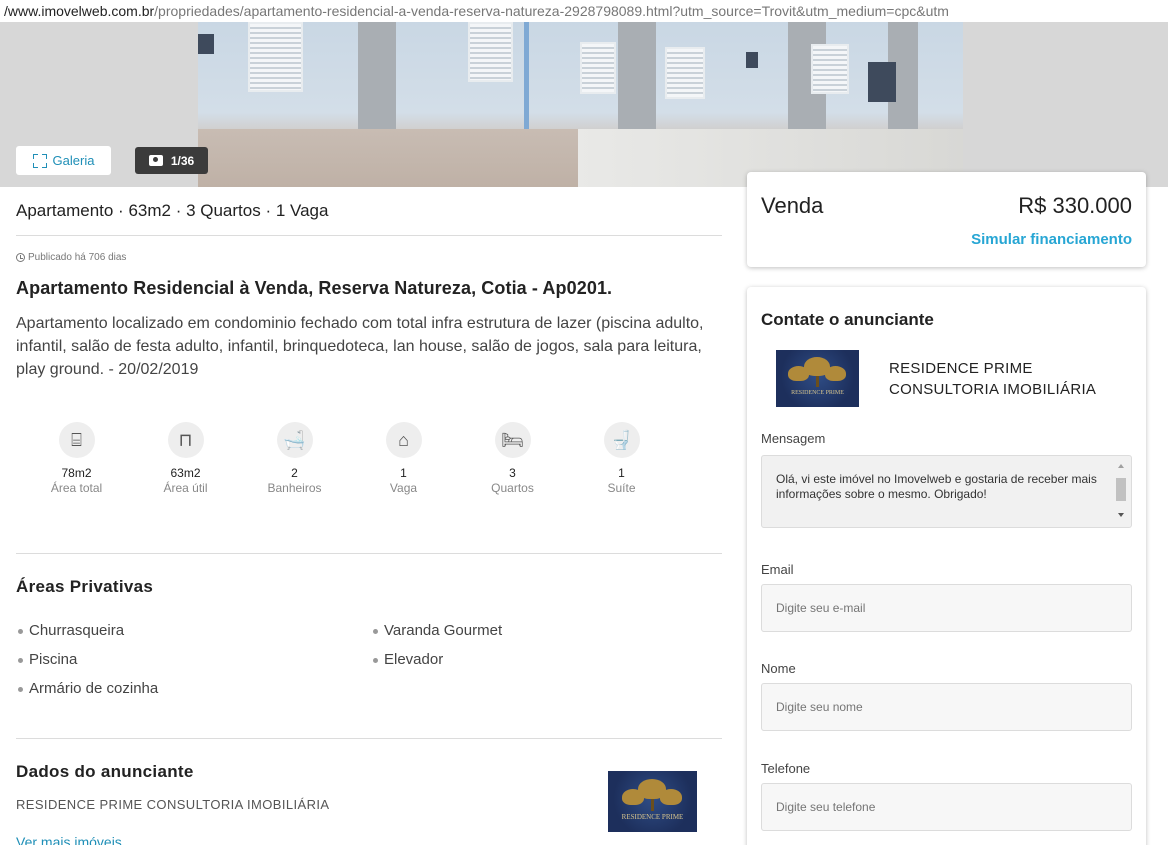 The image size is (1168, 845). I want to click on photo-count-badge: 1/36, so click(171, 160).